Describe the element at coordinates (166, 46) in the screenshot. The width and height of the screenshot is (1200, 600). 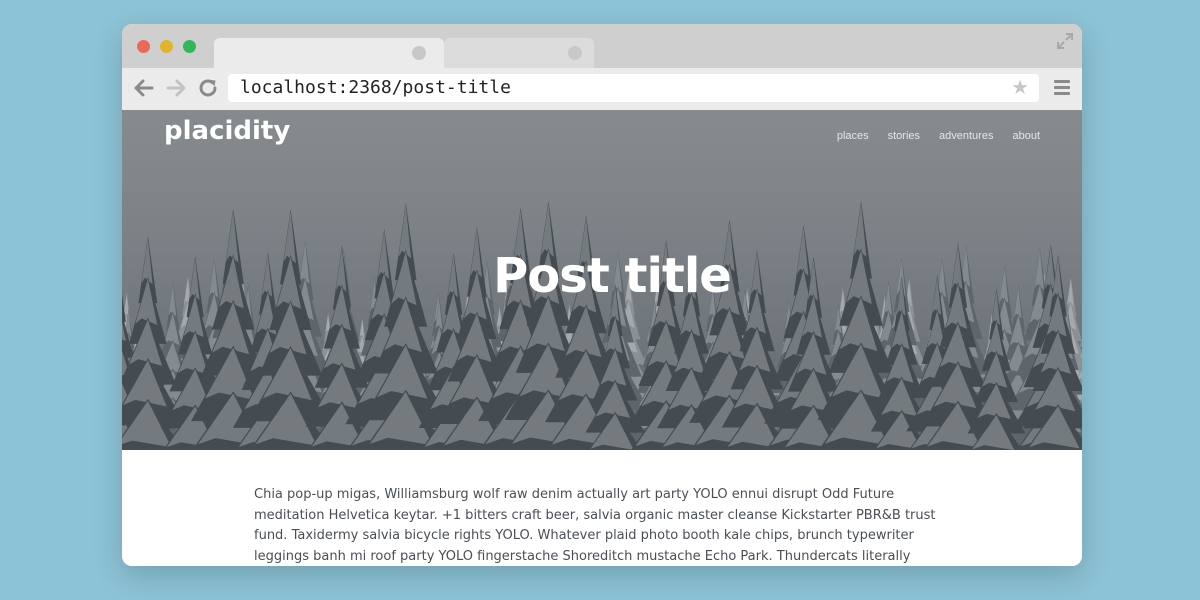
I see `minimize-window-button` at that location.